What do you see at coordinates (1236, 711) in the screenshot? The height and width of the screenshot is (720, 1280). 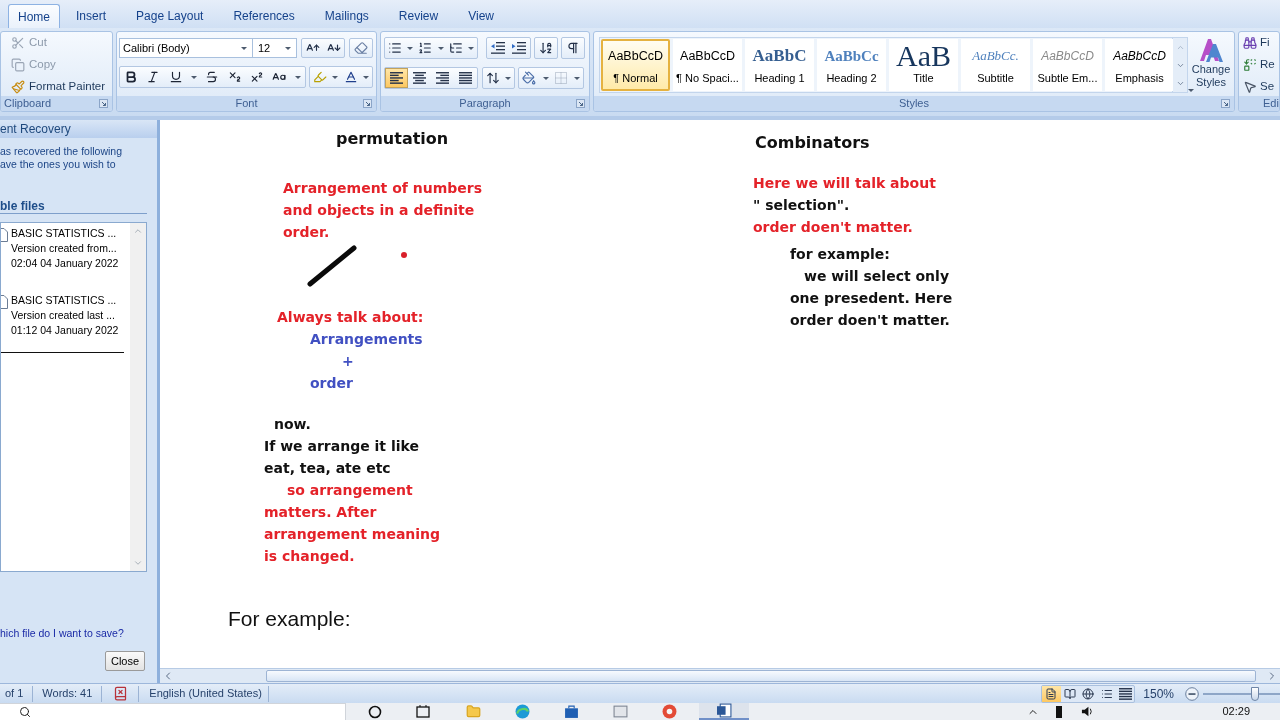 I see `clock-time: 02:29` at bounding box center [1236, 711].